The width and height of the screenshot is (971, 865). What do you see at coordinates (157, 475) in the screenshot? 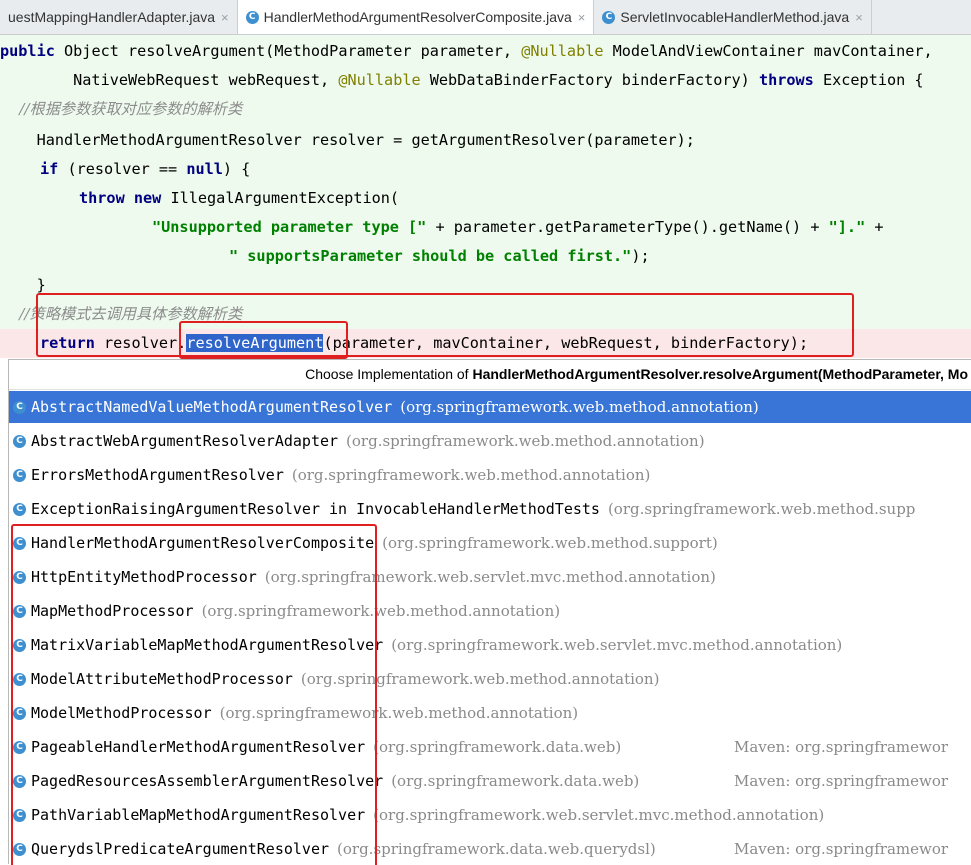
I see `implementation-class-name: ErrorsMethodArgumentResolver` at bounding box center [157, 475].